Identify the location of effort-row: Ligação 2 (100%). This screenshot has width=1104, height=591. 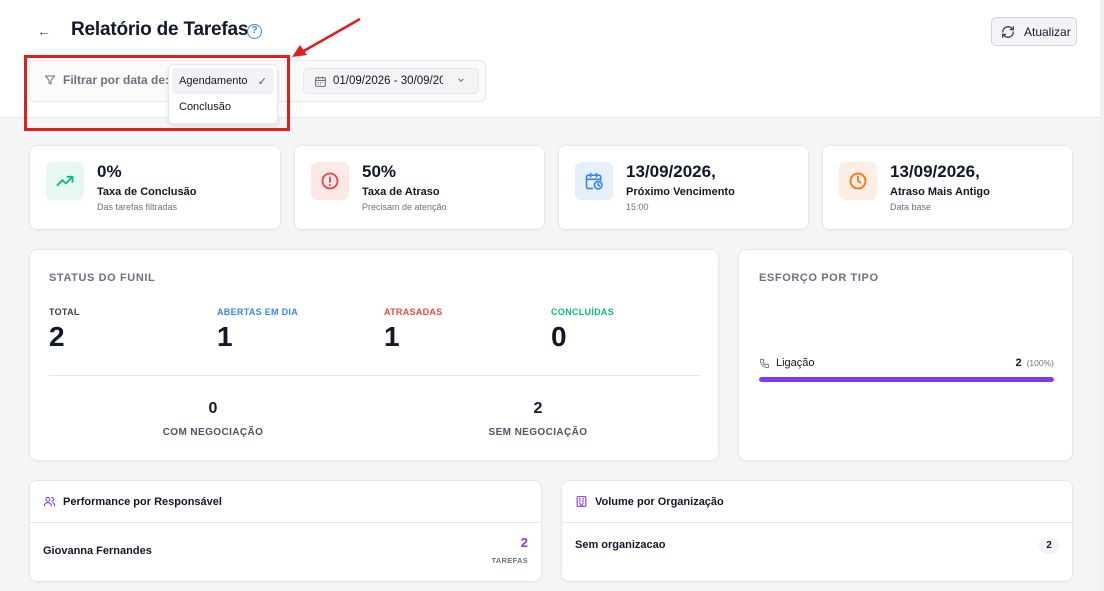
(906, 363).